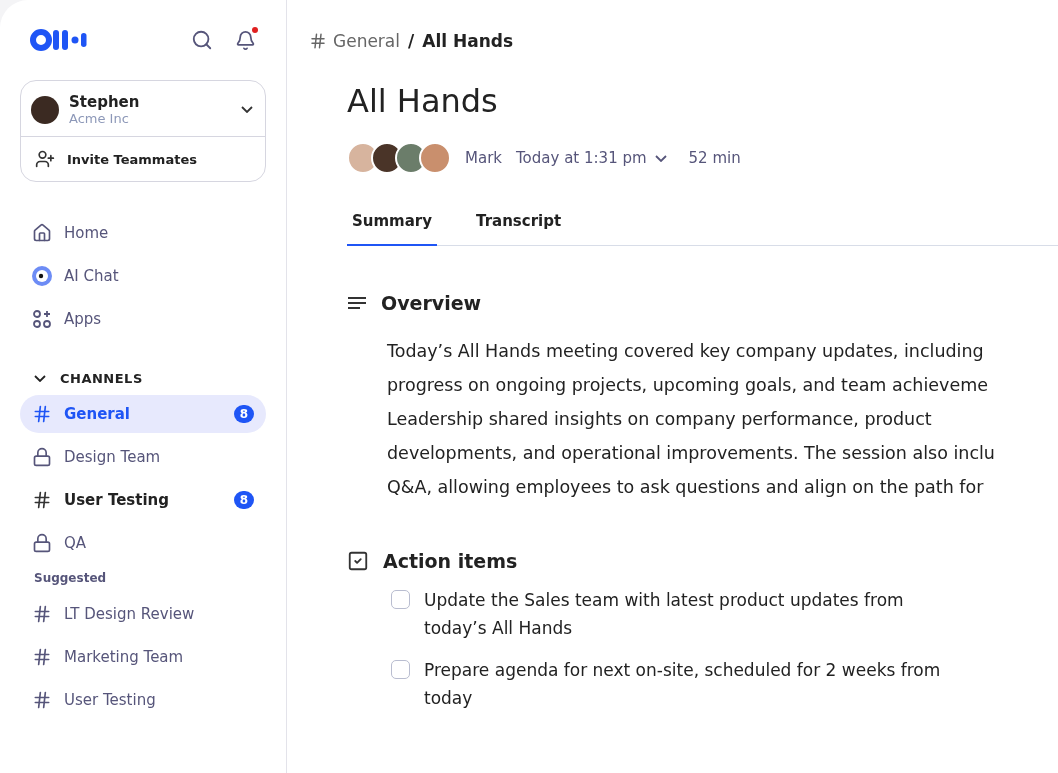  What do you see at coordinates (105, 102) in the screenshot?
I see `user-name: Stephen` at bounding box center [105, 102].